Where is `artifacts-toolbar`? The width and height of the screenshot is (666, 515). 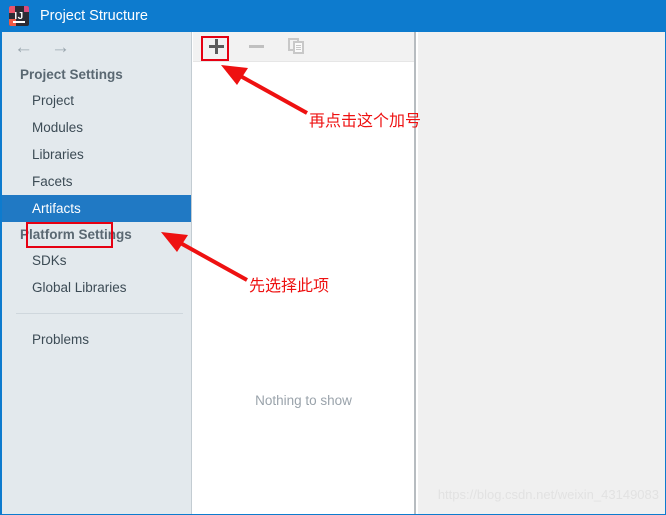
artifacts-toolbar is located at coordinates (303, 47).